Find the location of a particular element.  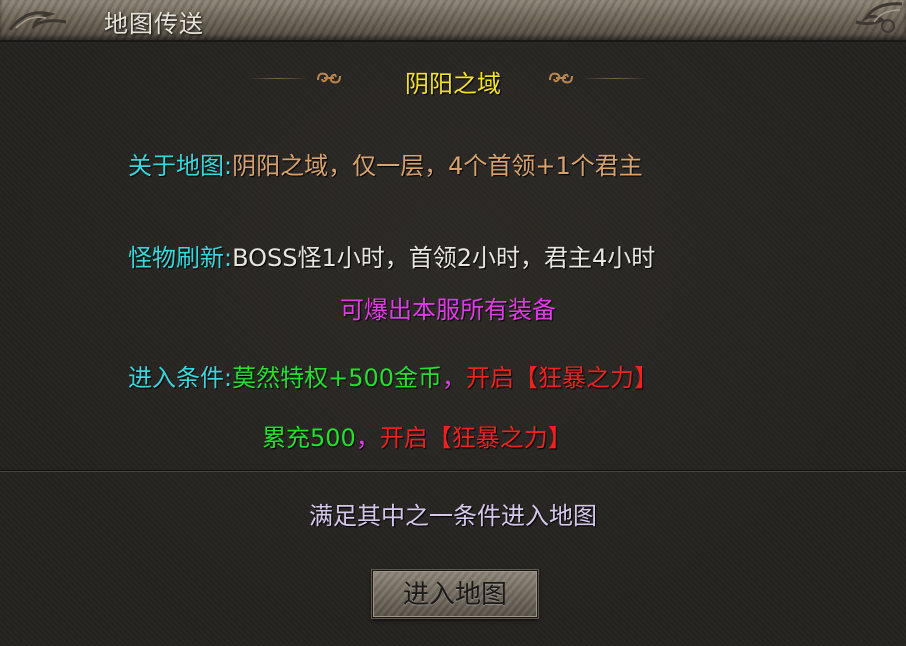

about-map-value: 阴阳之域，仅一层，4个首领+1个君主 is located at coordinates (437, 166).